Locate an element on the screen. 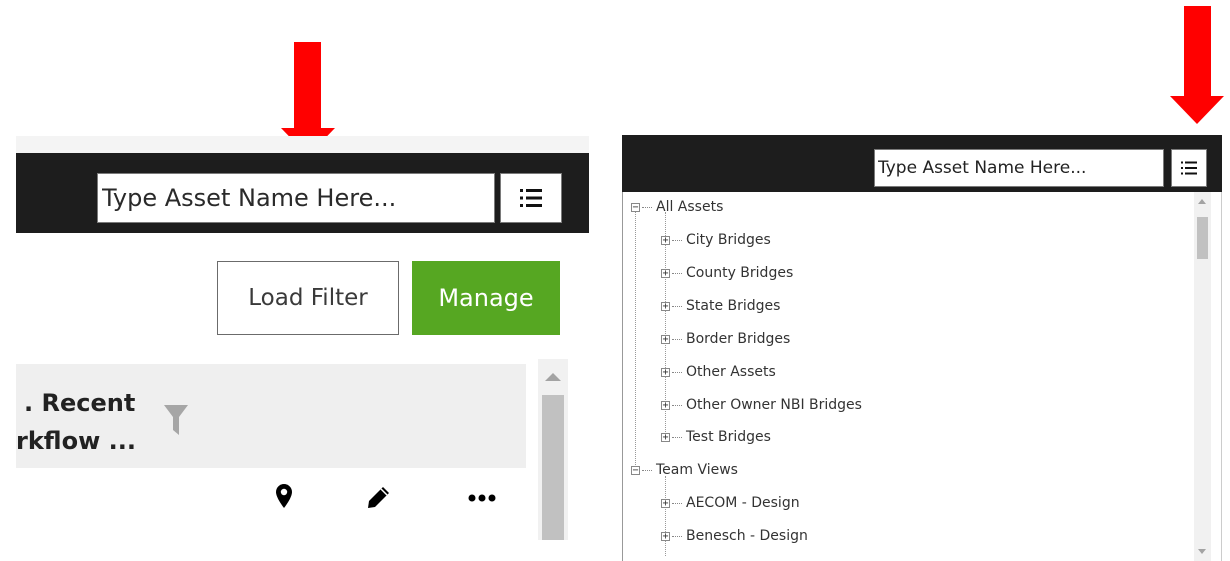 This screenshot has width=1230, height=561. tree-node-test-bridges: + Test Bridges is located at coordinates (716, 437).